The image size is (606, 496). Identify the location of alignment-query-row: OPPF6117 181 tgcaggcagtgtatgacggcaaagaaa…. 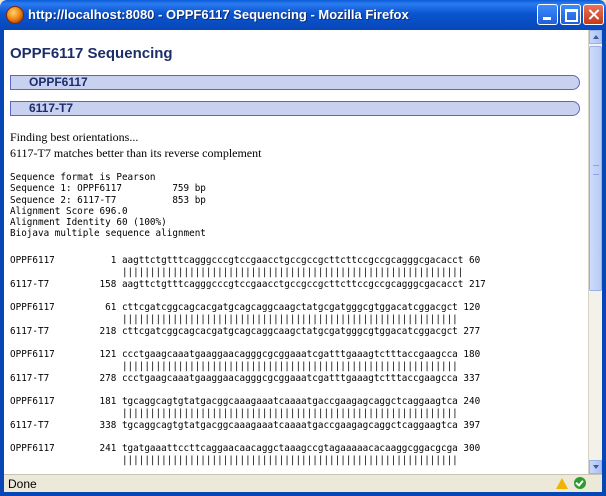
(245, 401).